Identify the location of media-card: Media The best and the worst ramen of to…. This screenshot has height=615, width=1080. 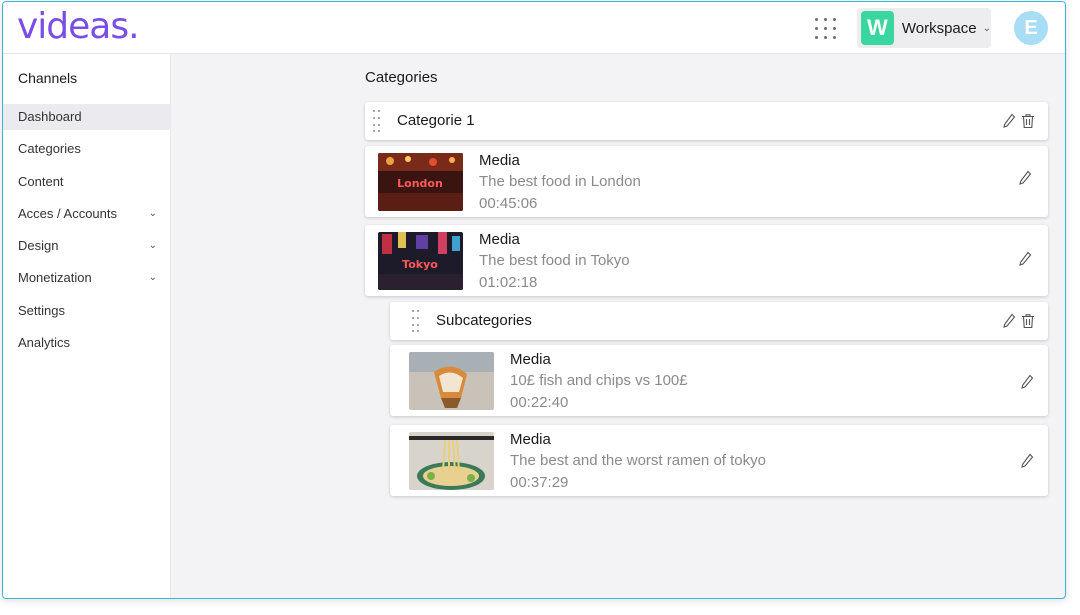
(719, 460).